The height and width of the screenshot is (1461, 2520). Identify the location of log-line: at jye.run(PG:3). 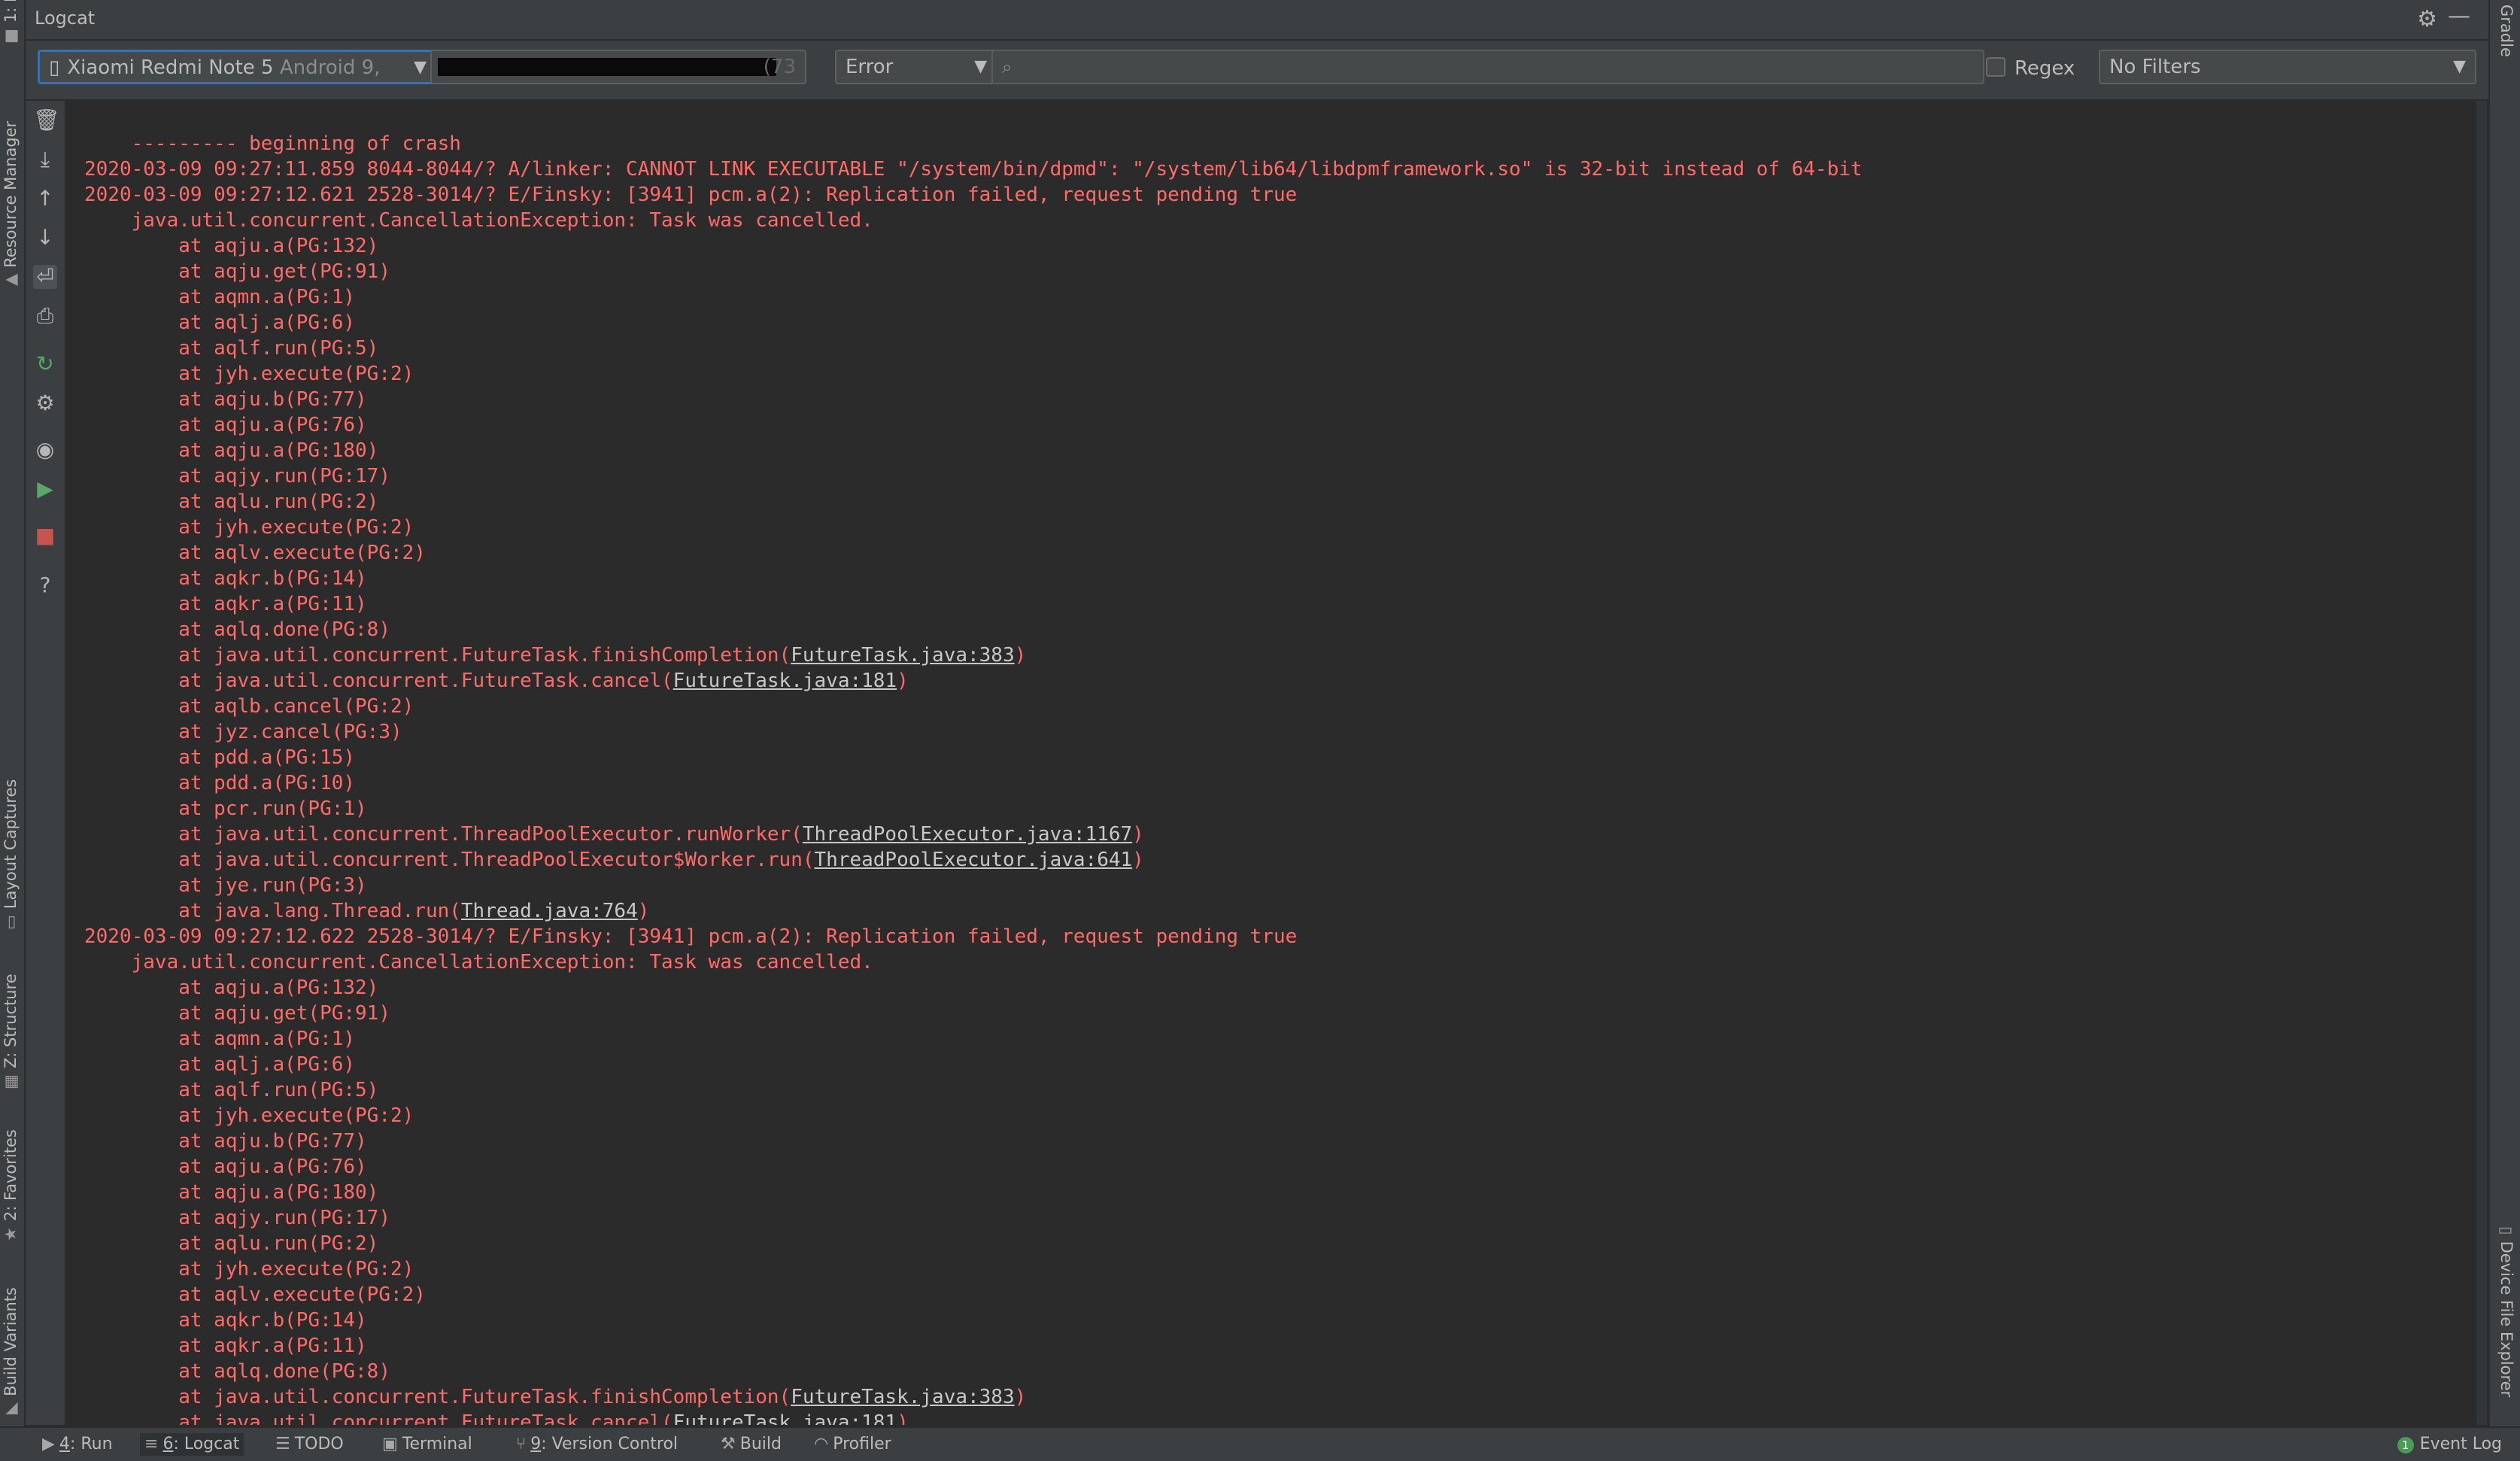
(225, 885).